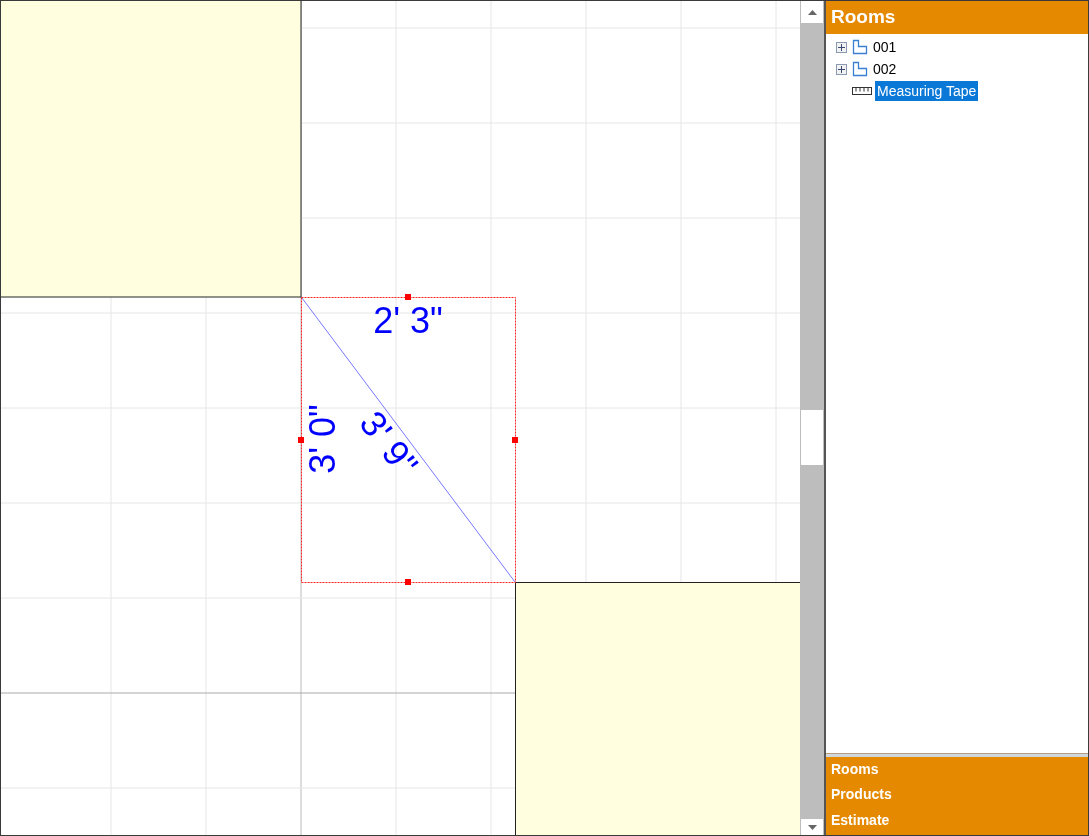 This screenshot has height=836, width=1089. What do you see at coordinates (885, 69) in the screenshot?
I see `tree-item: 002` at bounding box center [885, 69].